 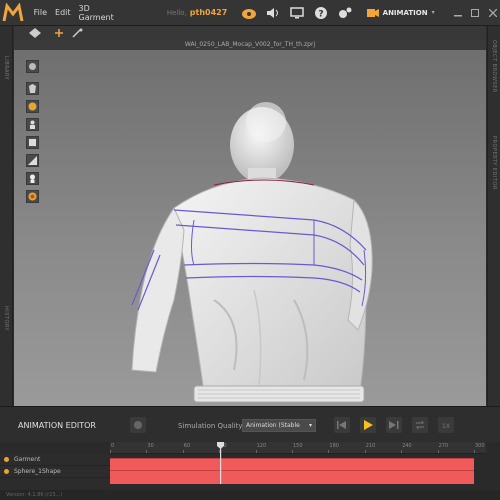 I want to click on track-name: Garment, so click(x=27, y=459).